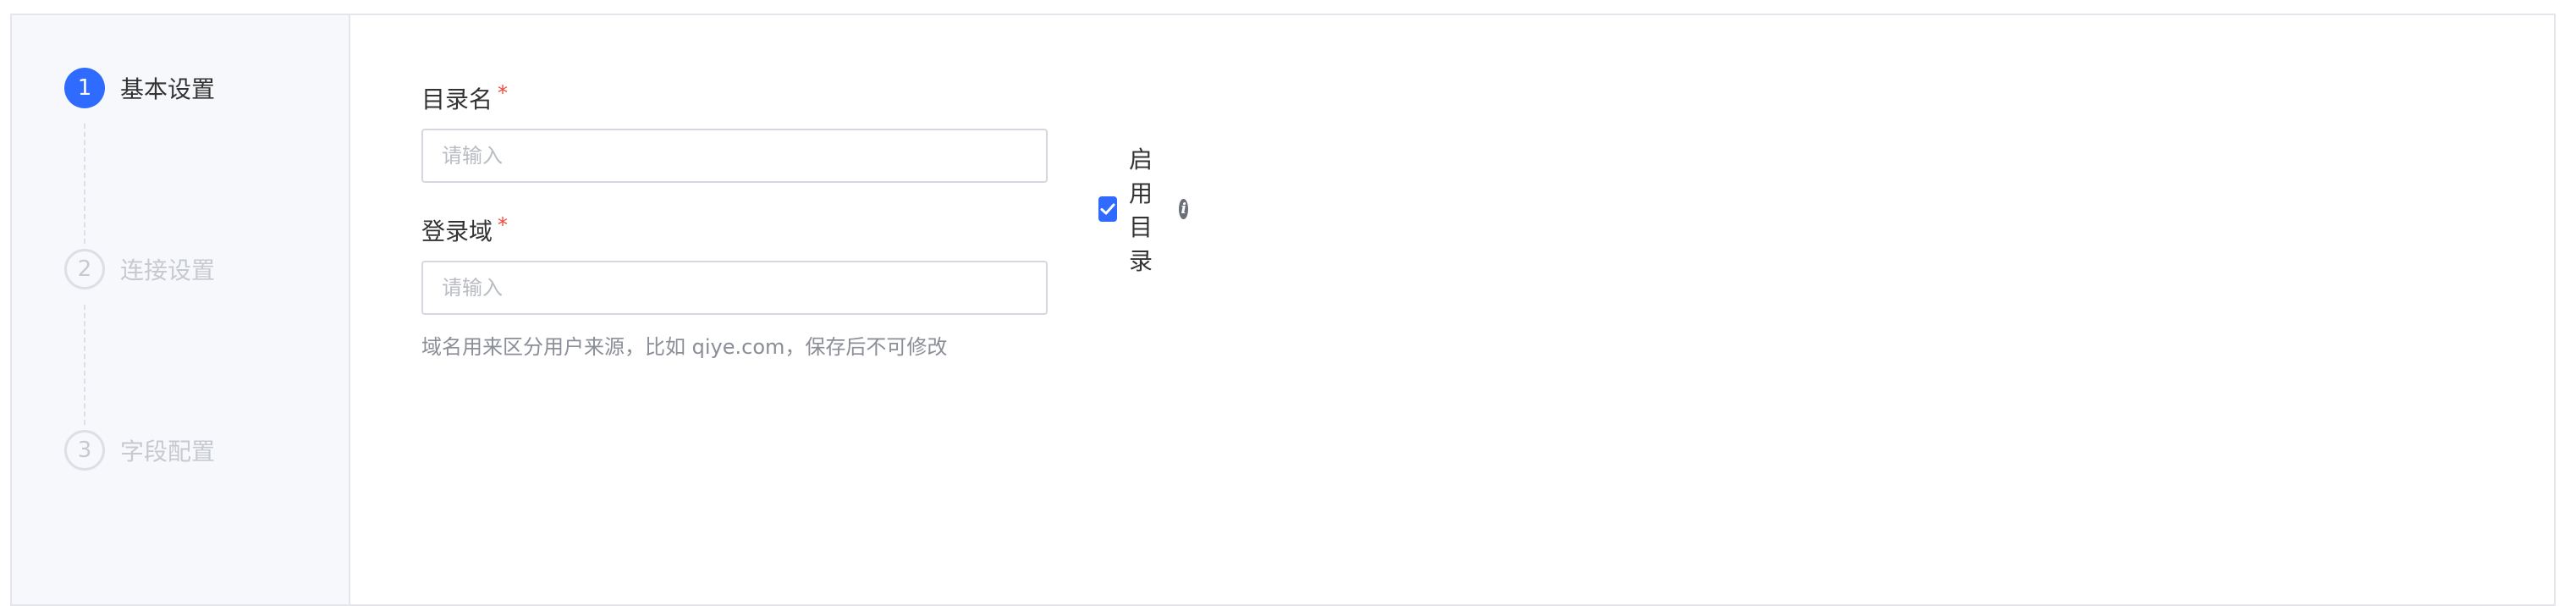 This screenshot has width=2576, height=606. What do you see at coordinates (457, 99) in the screenshot?
I see `directory-name-label-text: 目录名` at bounding box center [457, 99].